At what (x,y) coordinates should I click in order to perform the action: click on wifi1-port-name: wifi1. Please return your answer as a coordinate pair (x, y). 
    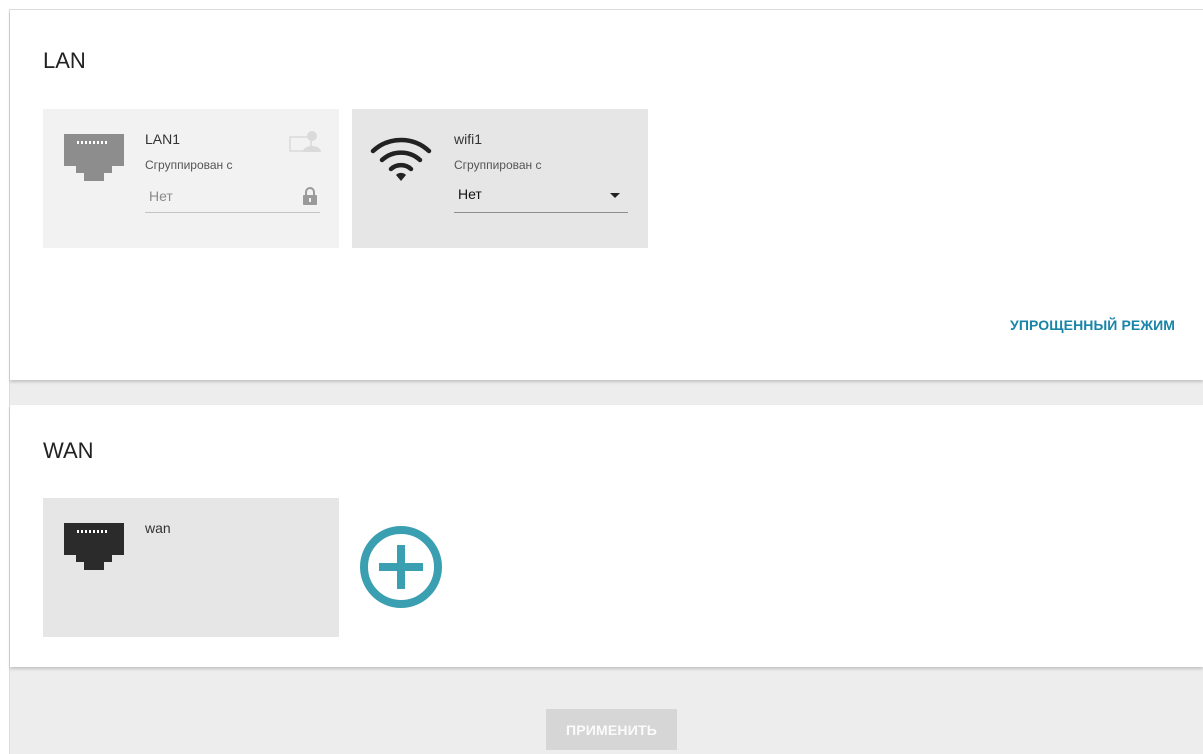
    Looking at the image, I should click on (468, 139).